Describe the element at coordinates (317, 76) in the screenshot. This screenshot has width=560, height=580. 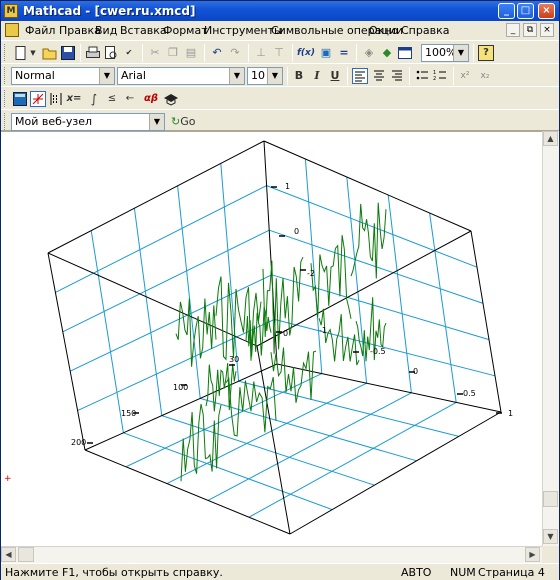
I see `italic-button: I` at that location.